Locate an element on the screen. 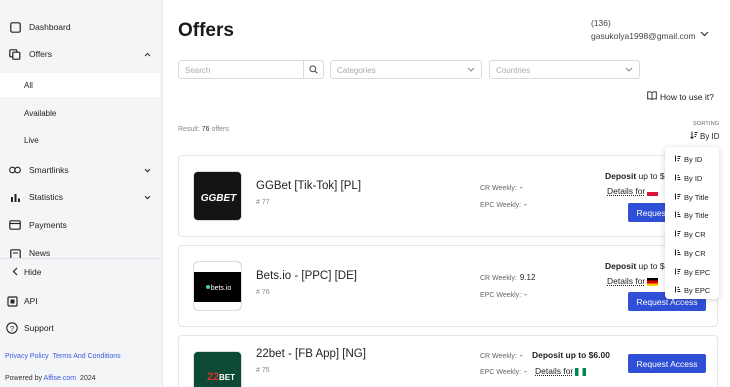  wallet-icon is located at coordinates (15, 225).